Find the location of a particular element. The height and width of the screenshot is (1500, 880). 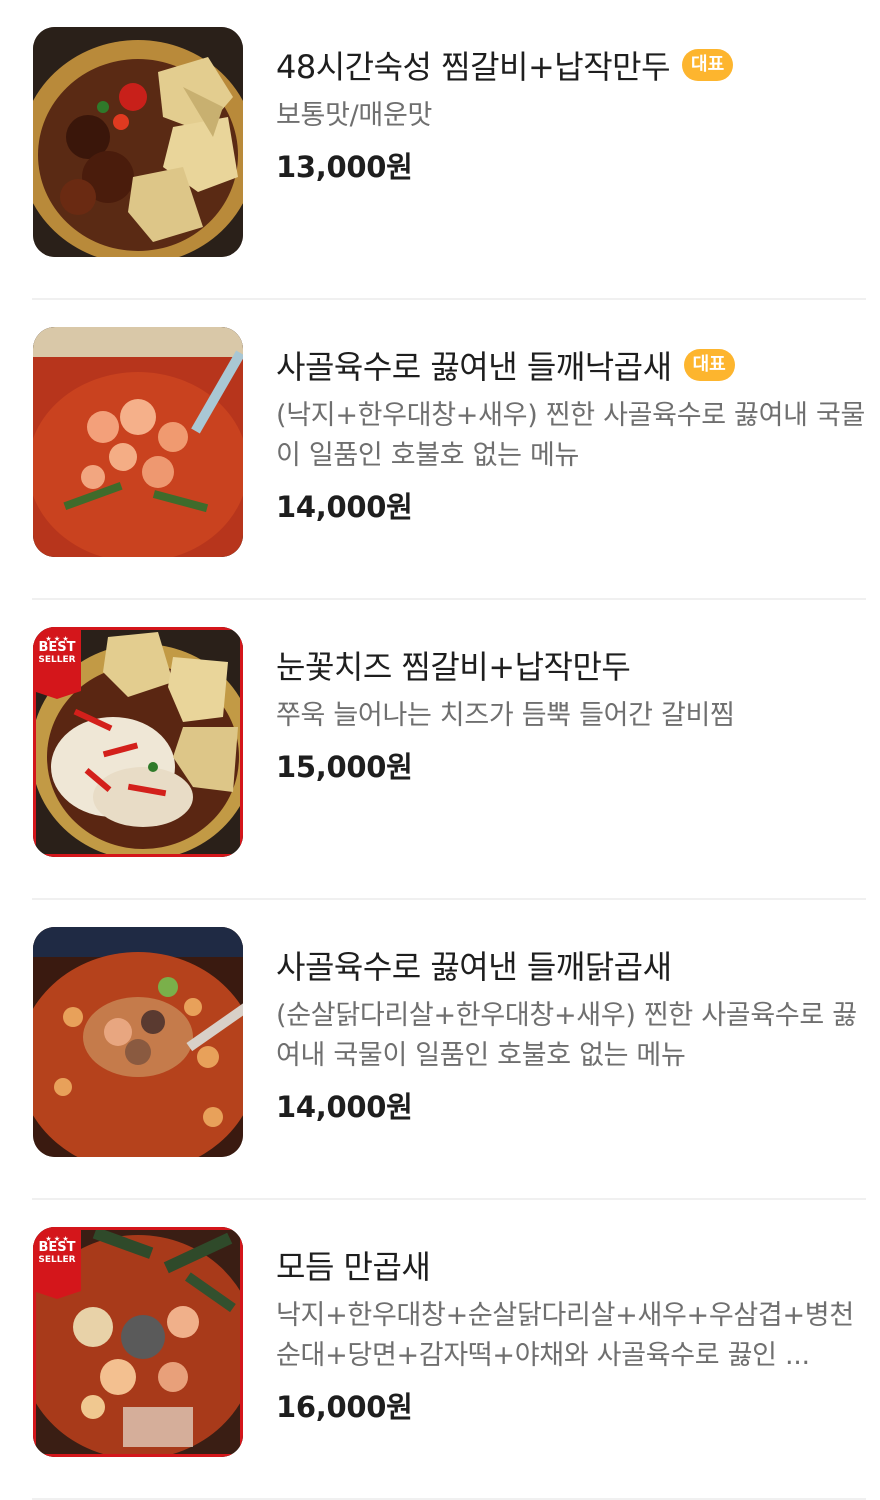

menu-item-name-row: 사골육수로 끓여낸 들깨닭곱새 is located at coordinates (571, 965).